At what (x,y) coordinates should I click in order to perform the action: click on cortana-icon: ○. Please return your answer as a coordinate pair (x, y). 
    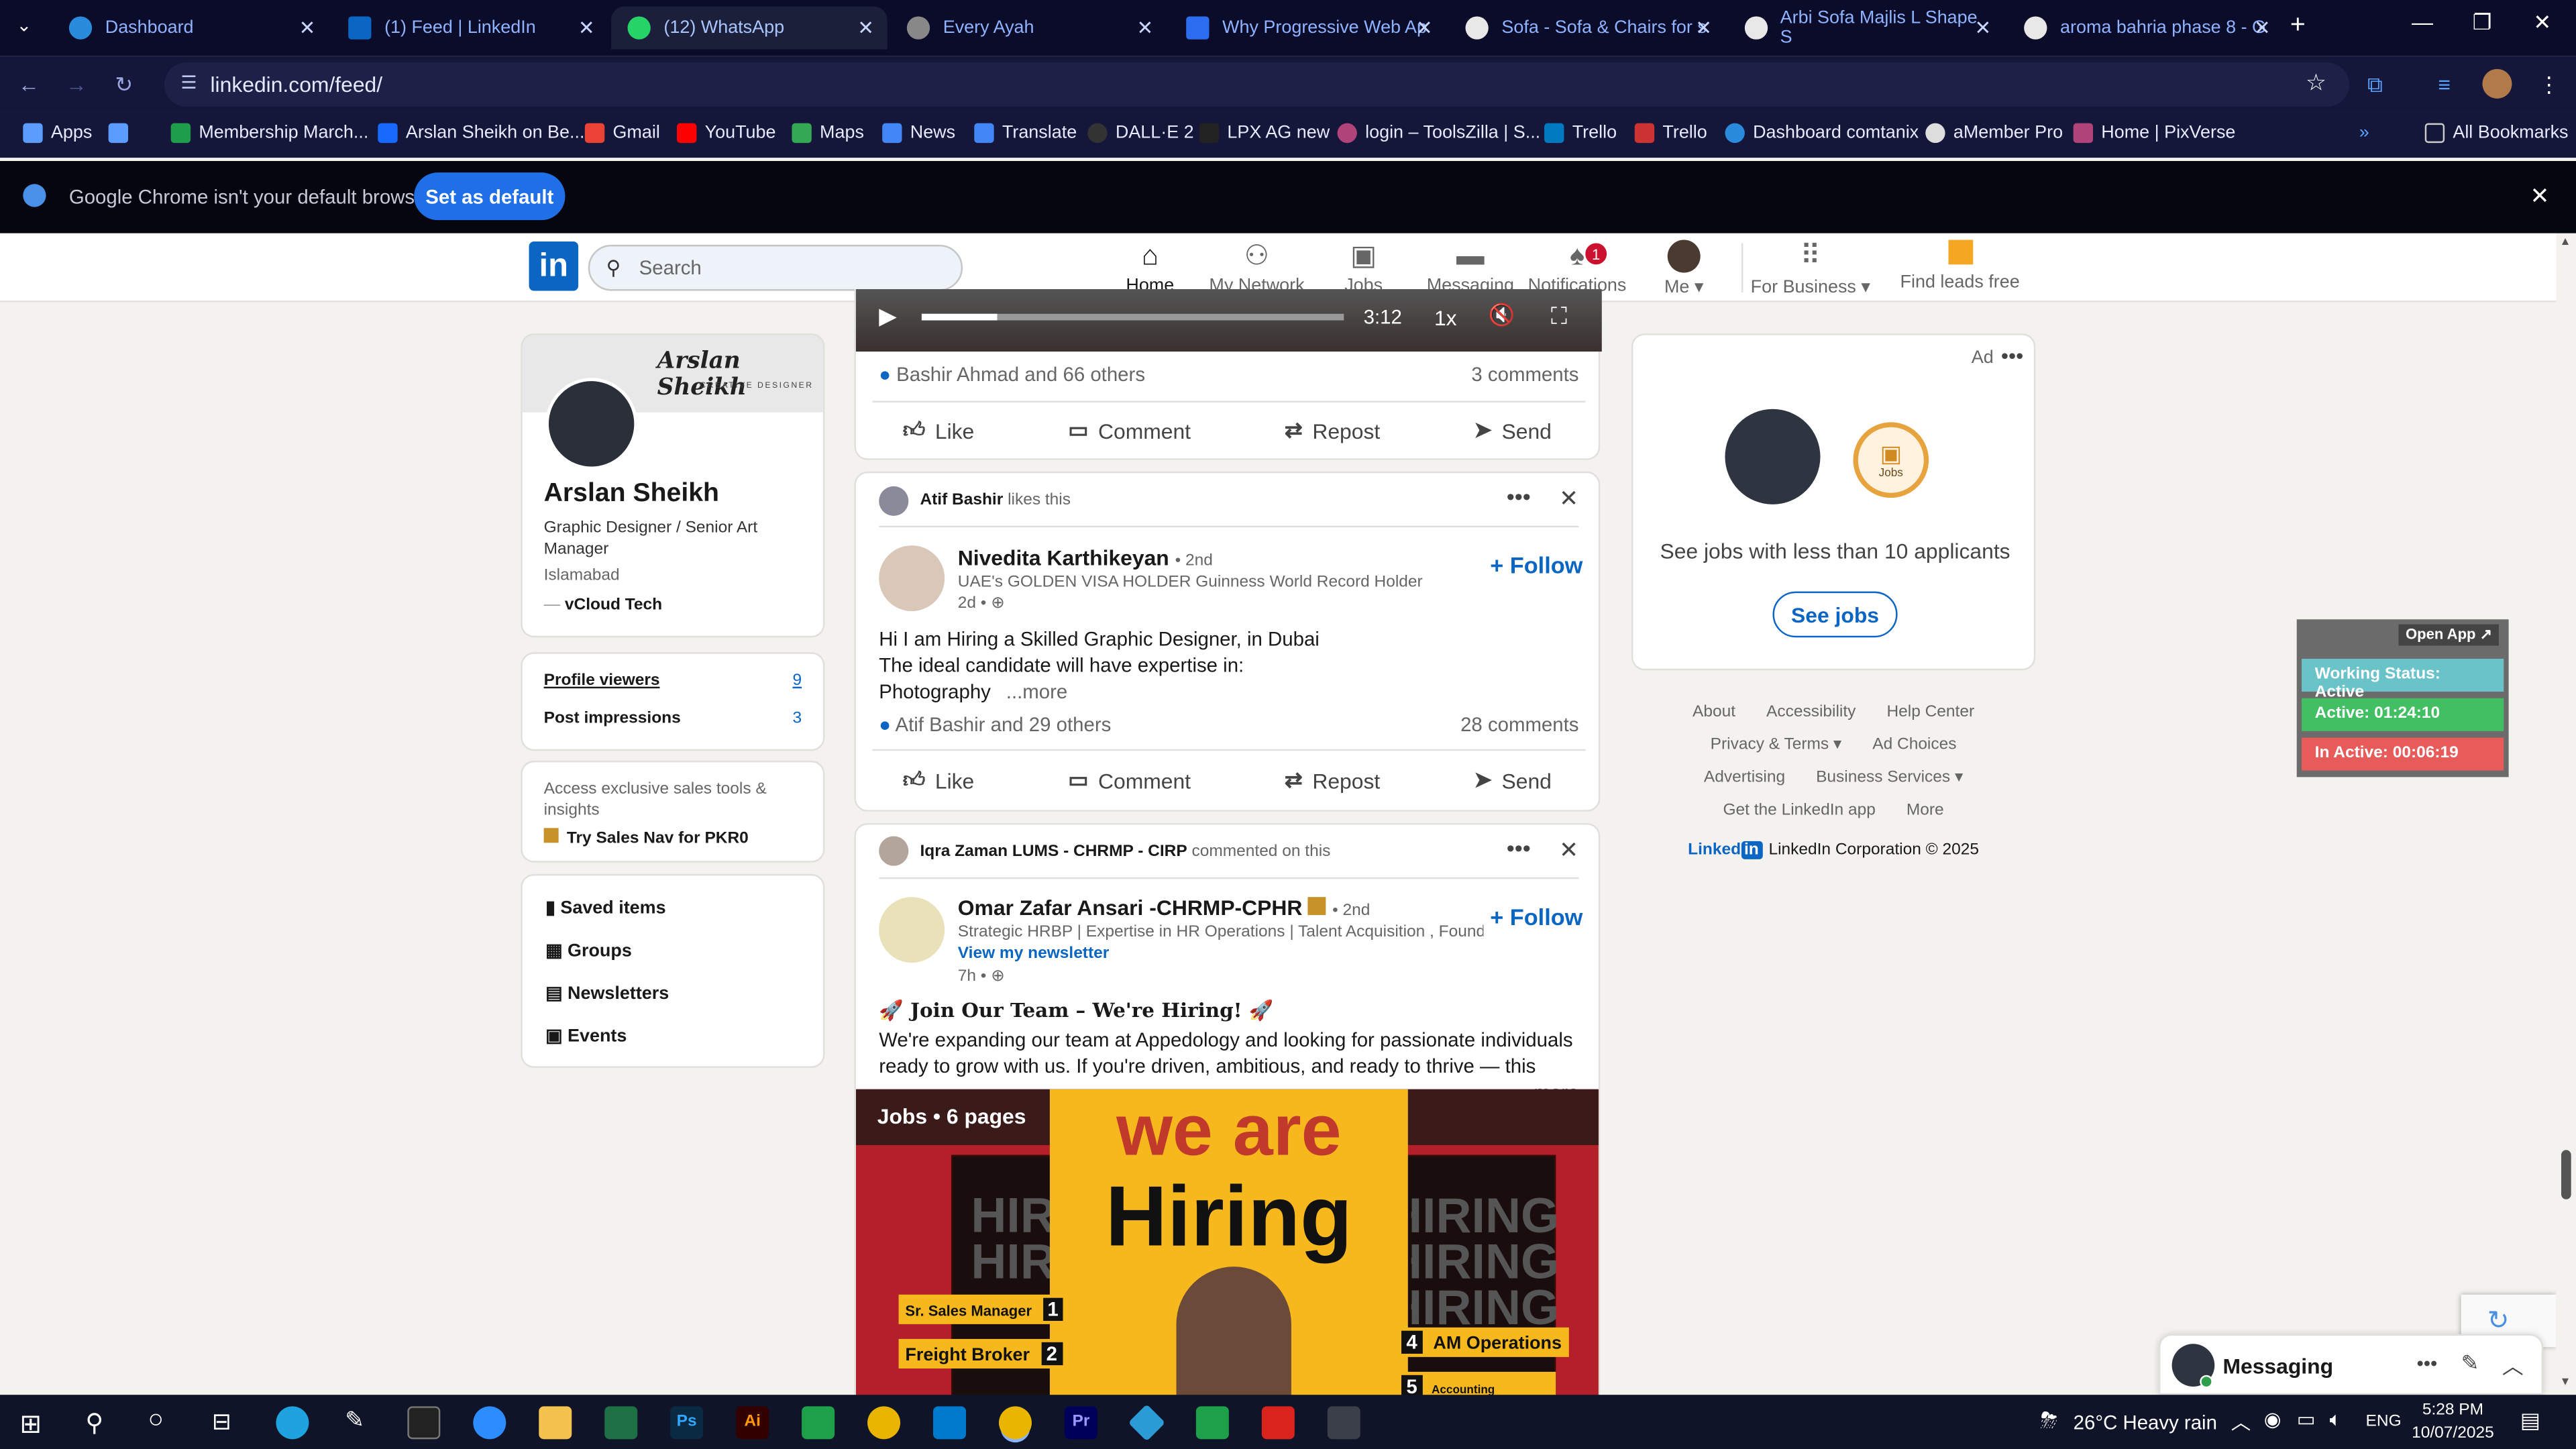
    Looking at the image, I should click on (156, 1421).